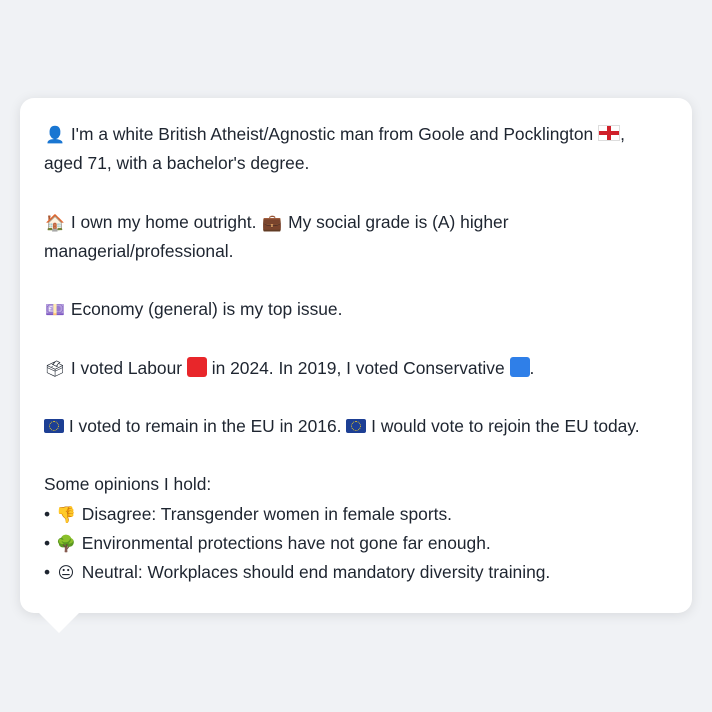  I want to click on thumbs-down-icon: 👎, so click(65, 514).